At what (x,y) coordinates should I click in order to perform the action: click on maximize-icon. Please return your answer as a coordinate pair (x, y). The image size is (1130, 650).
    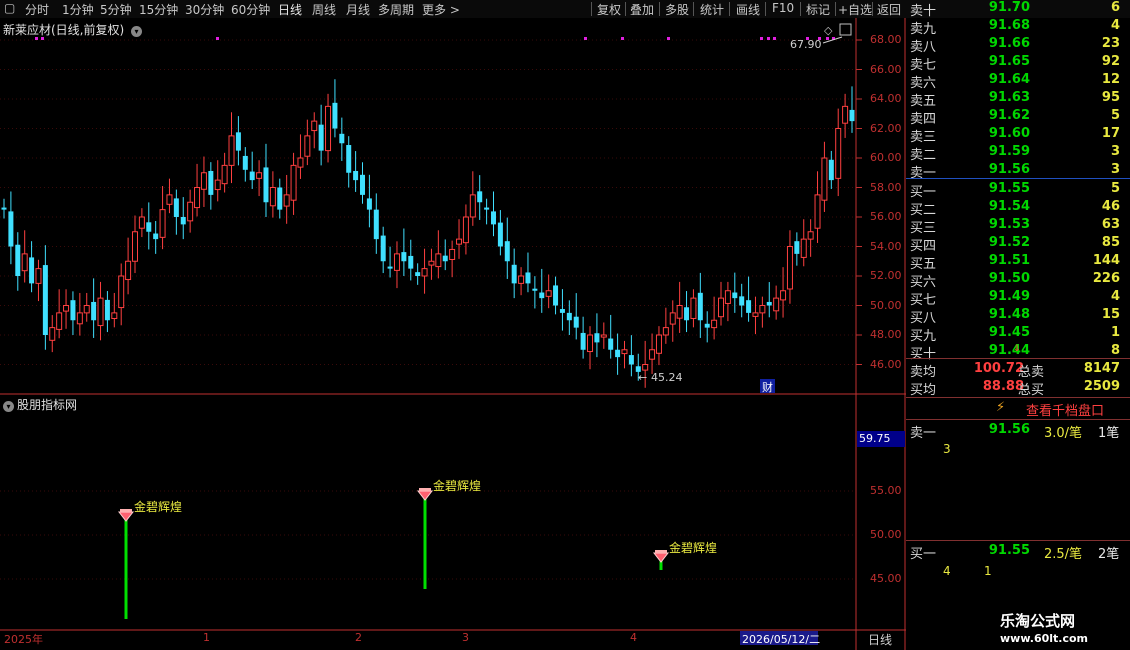
    Looking at the image, I should click on (845, 29).